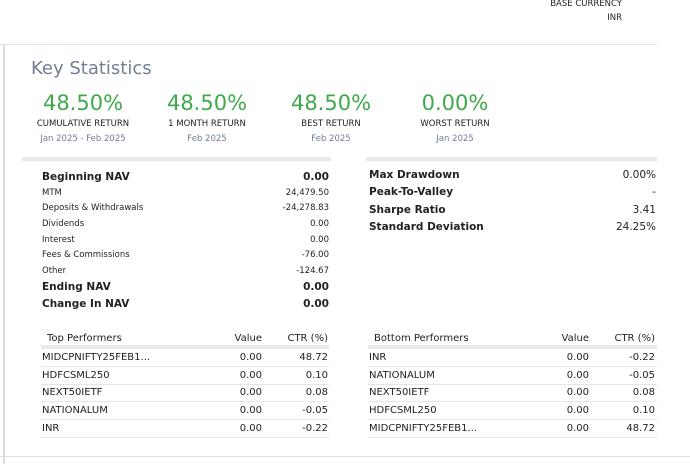 The height and width of the screenshot is (474, 690). Describe the element at coordinates (305, 208) in the screenshot. I see `nav-value: -24,278.83` at that location.